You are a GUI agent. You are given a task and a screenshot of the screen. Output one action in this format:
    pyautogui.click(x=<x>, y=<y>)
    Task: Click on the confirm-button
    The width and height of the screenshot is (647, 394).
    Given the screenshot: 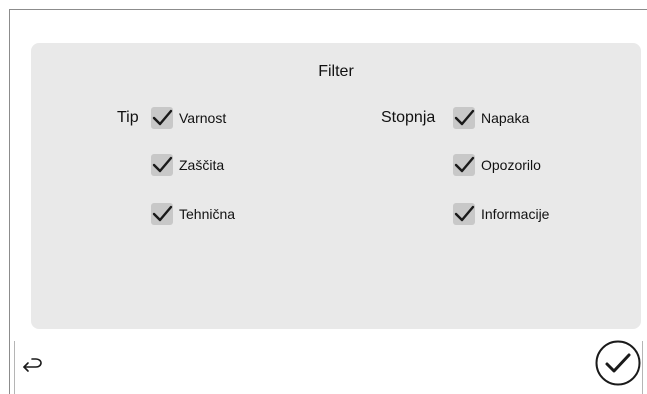 What is the action you would take?
    pyautogui.click(x=618, y=363)
    